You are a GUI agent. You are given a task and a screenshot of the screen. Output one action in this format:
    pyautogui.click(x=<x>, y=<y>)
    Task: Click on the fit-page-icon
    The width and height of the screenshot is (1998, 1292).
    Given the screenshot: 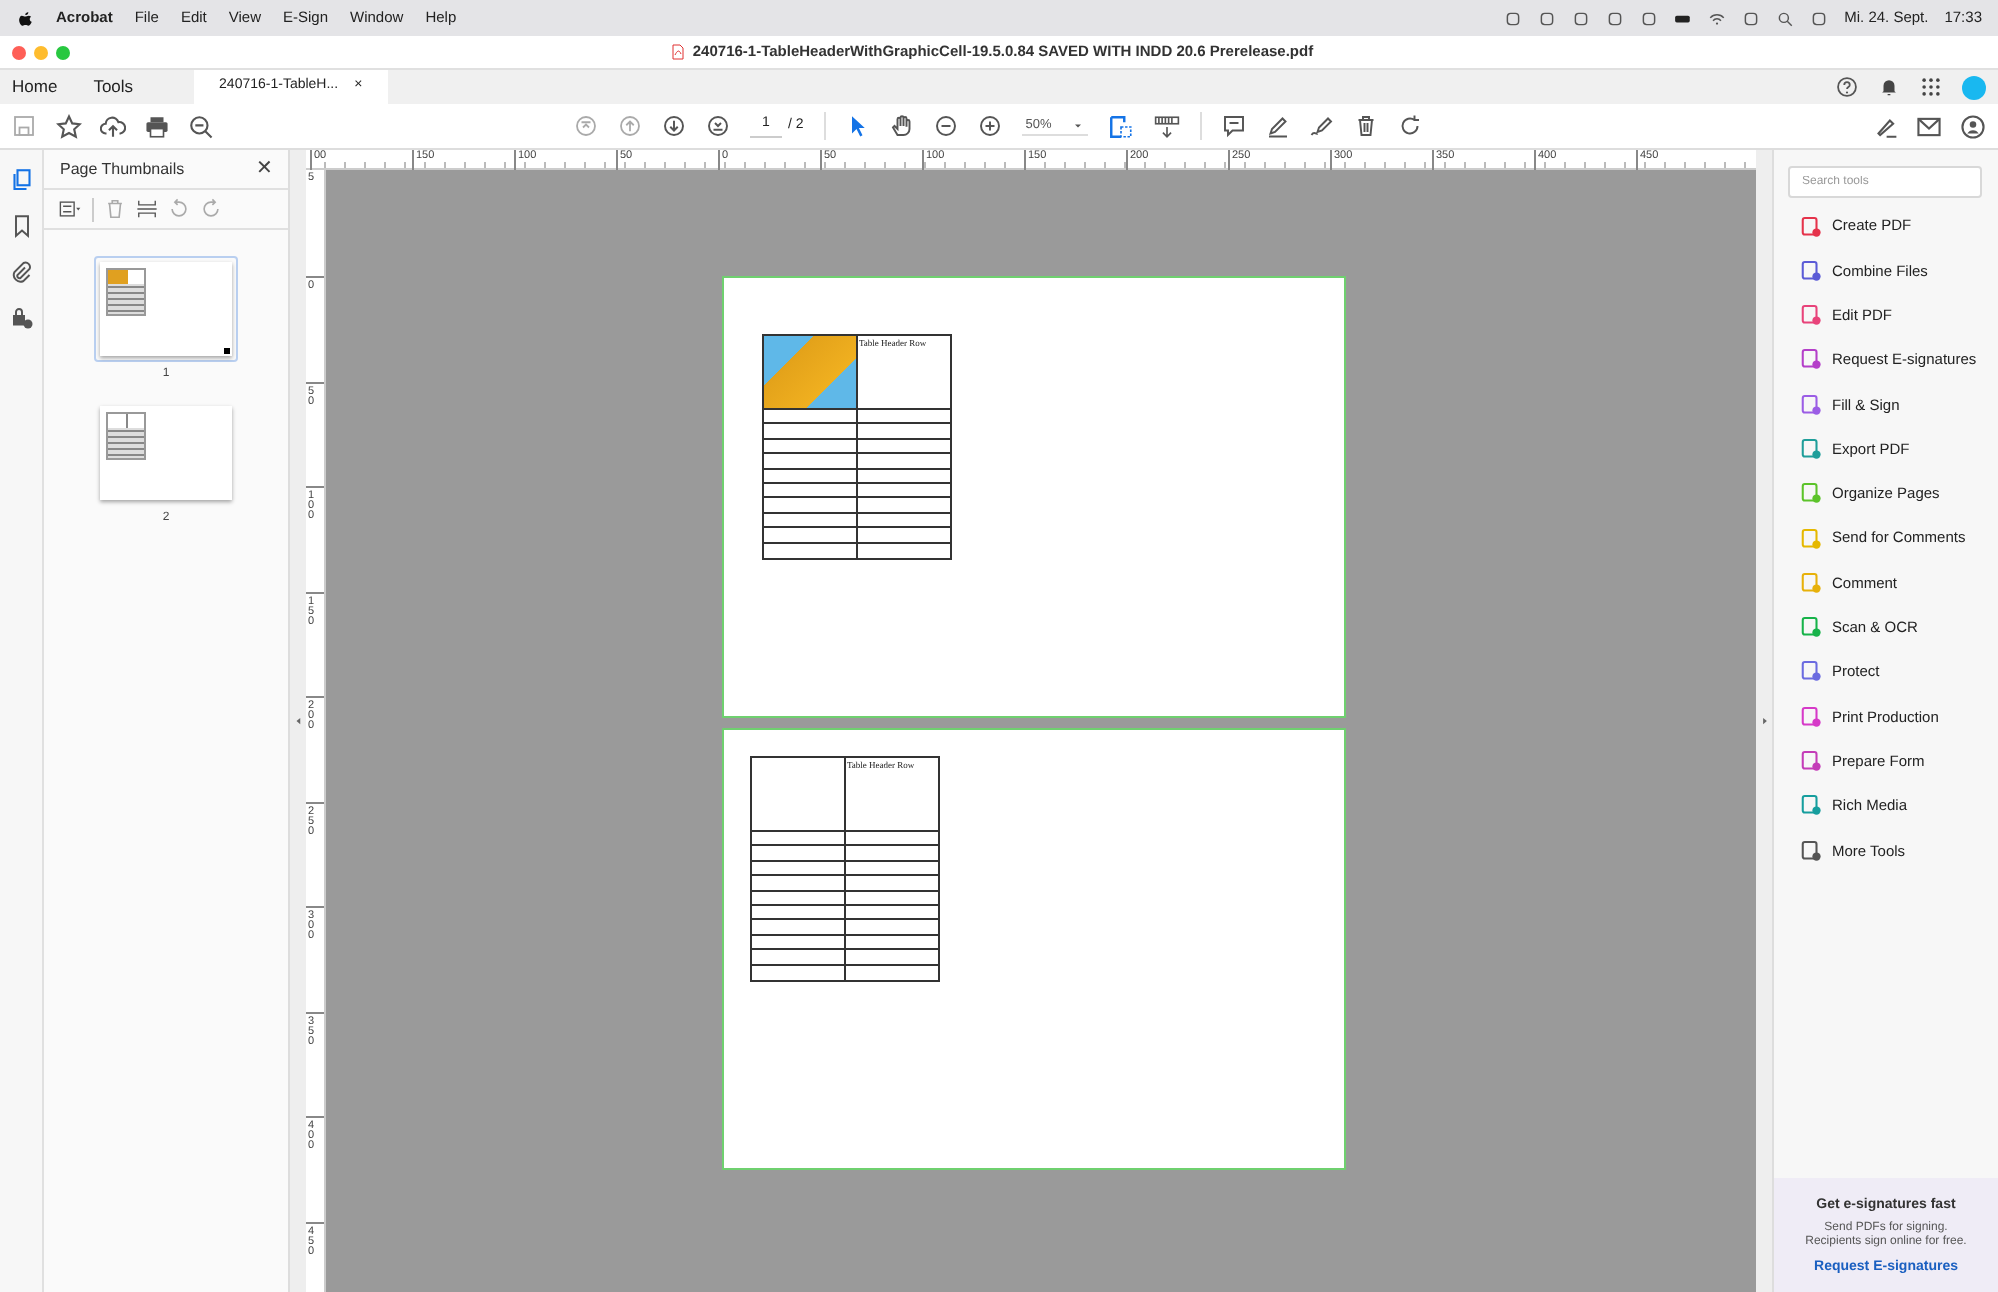 What is the action you would take?
    pyautogui.click(x=1120, y=126)
    